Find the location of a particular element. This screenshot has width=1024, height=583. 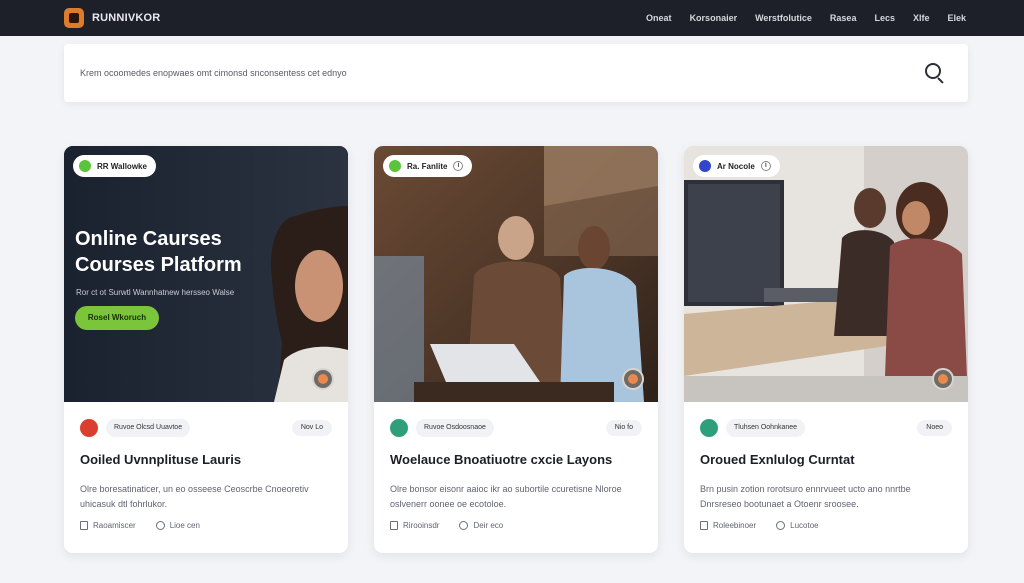

lessons-count: Raoamiscer is located at coordinates (108, 525).